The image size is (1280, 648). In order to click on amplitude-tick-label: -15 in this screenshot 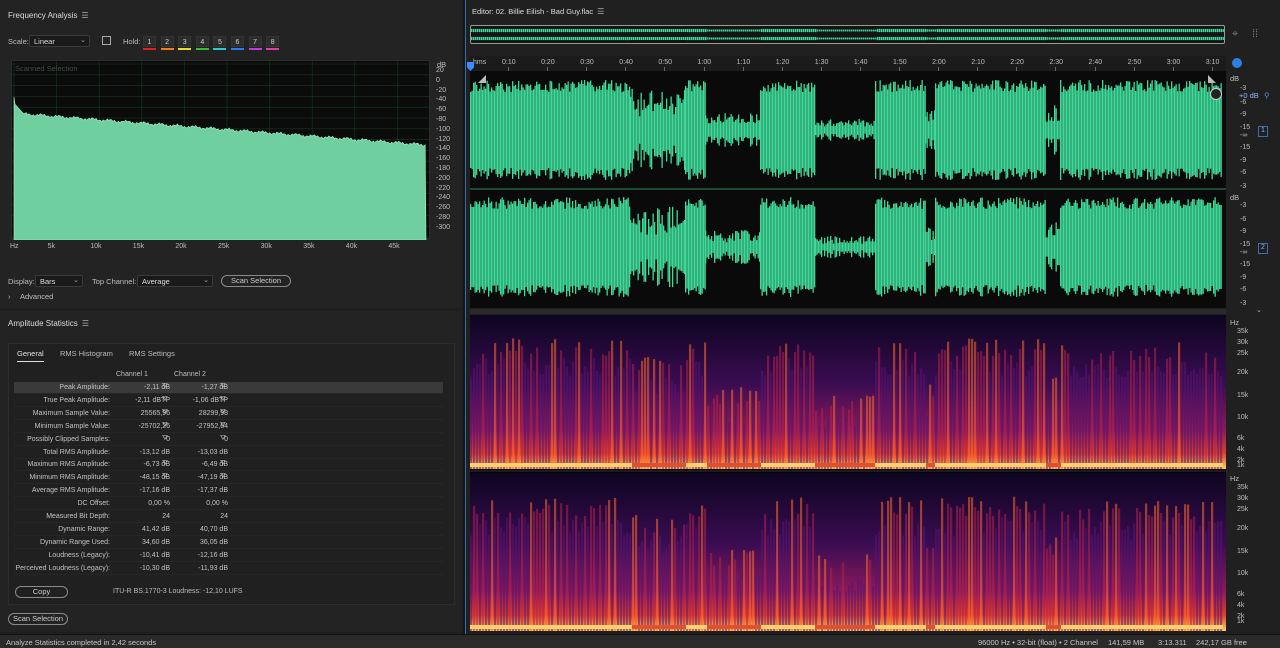, I will do `click(1245, 264)`.